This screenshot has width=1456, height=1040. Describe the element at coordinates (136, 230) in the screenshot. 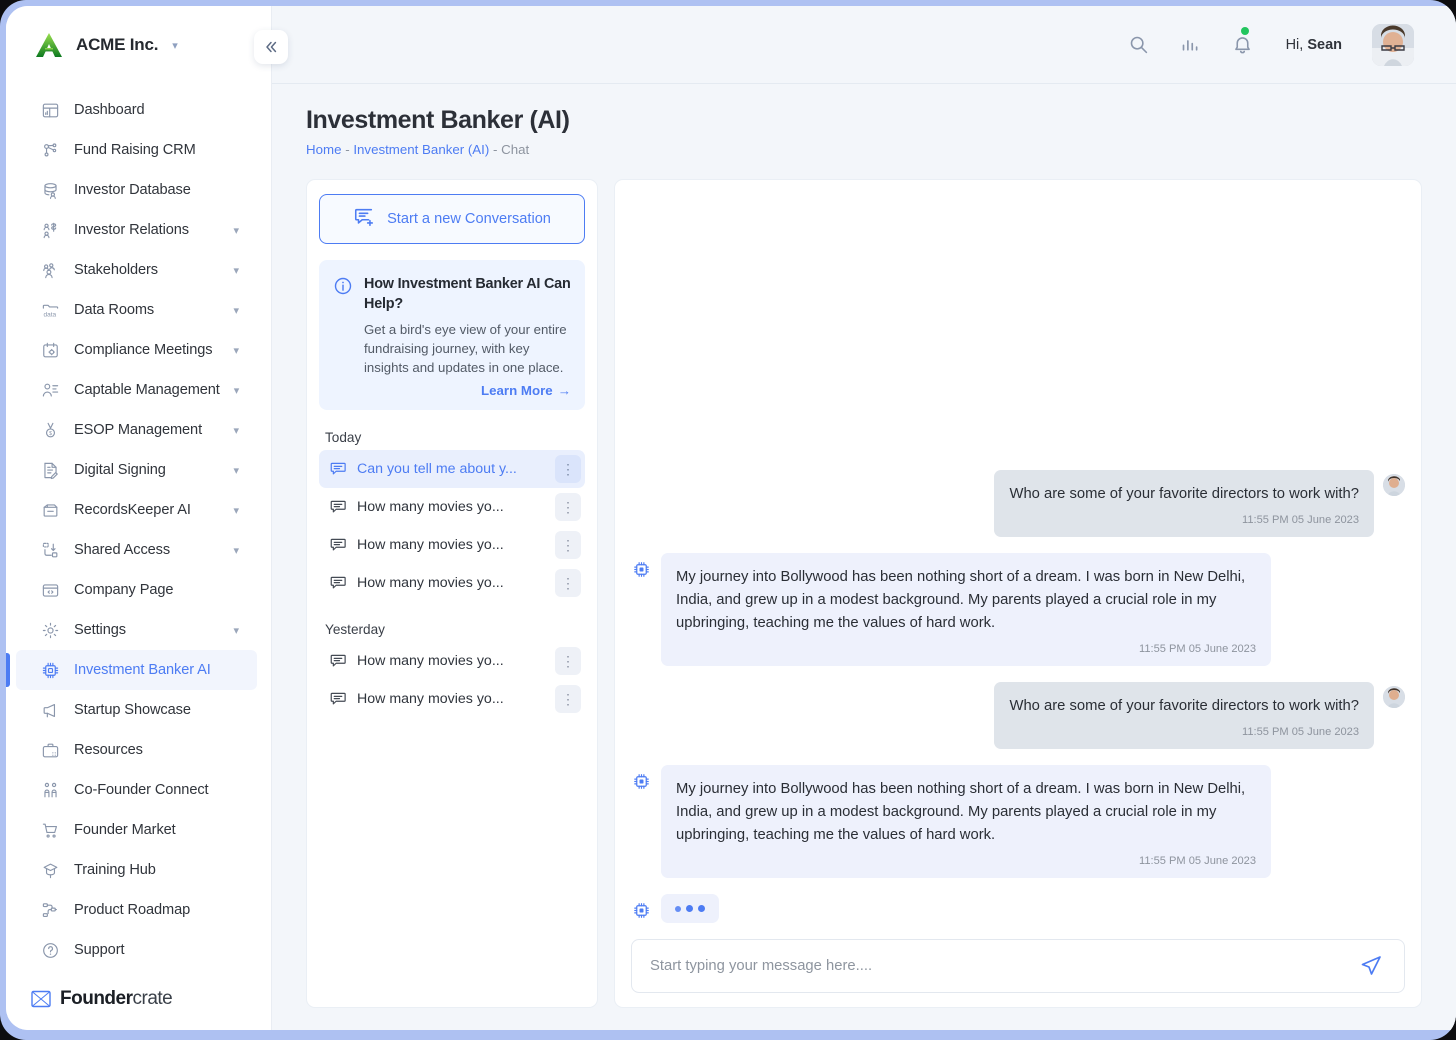

I see `sidebar-item-investor-relations: Investor Relations ▾` at that location.